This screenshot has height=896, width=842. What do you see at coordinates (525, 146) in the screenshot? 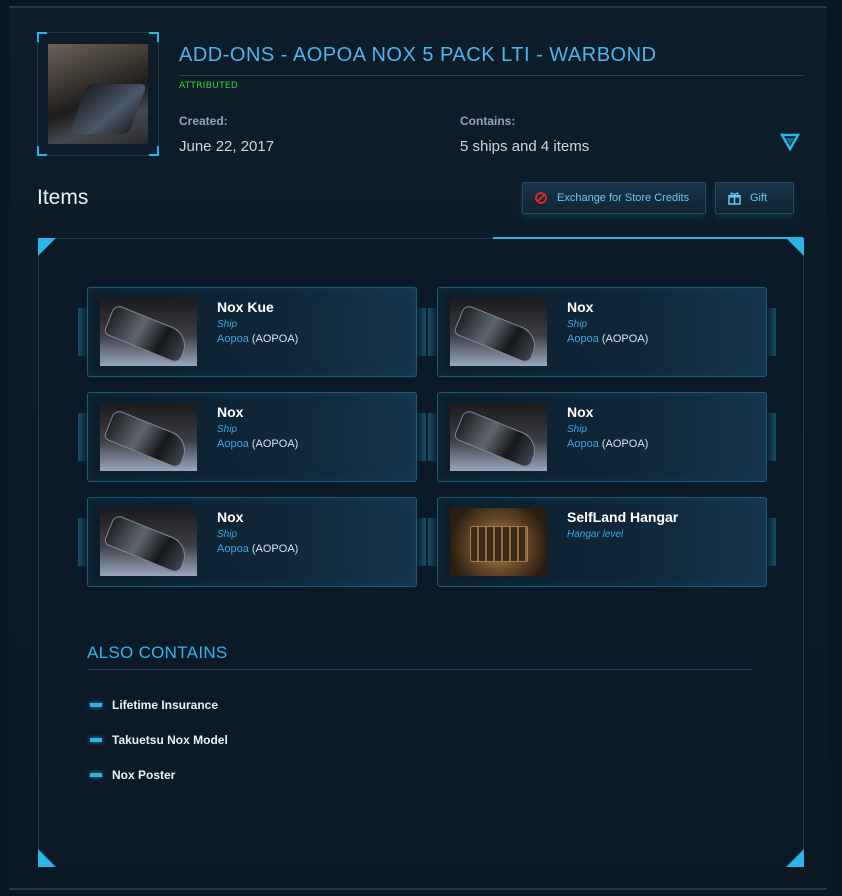
I see `contains-value: 5 ships and 4 items` at bounding box center [525, 146].